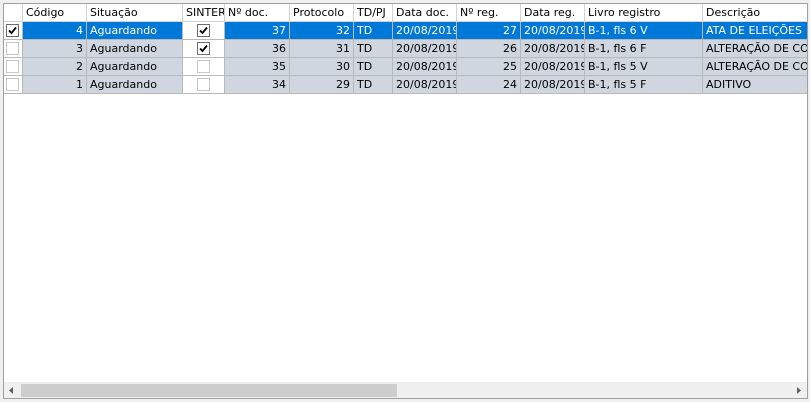 This screenshot has height=402, width=810. What do you see at coordinates (55, 31) in the screenshot?
I see `cell-codigo: 4` at bounding box center [55, 31].